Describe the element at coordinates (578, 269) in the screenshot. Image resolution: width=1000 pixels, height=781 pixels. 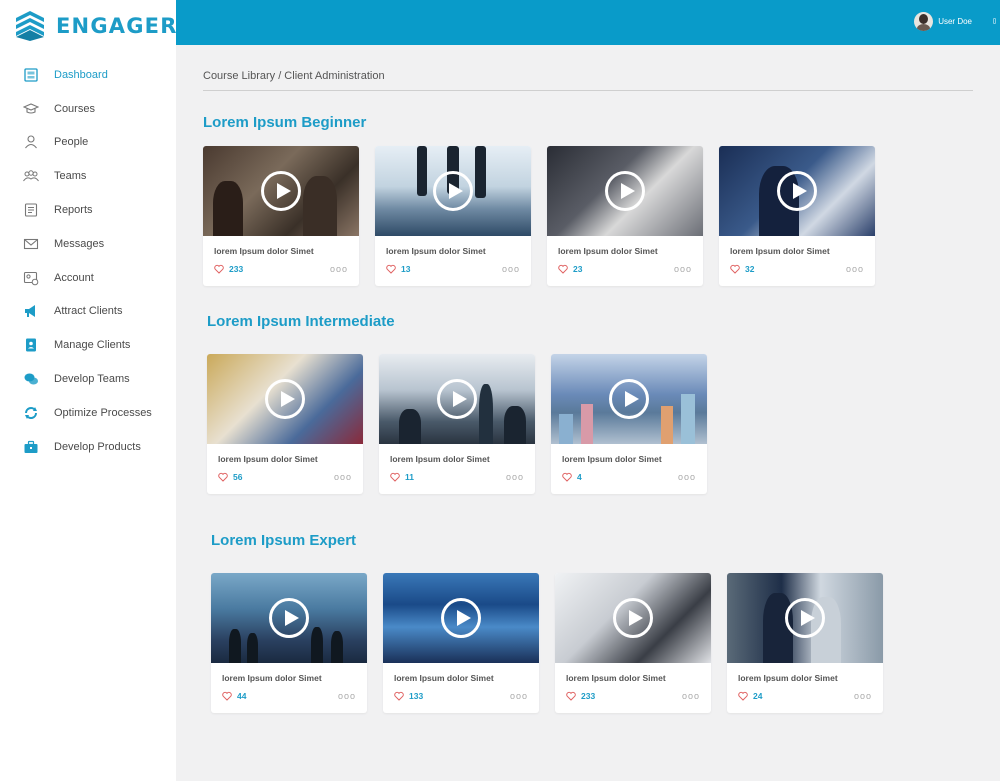
I see `like-count: 23` at that location.